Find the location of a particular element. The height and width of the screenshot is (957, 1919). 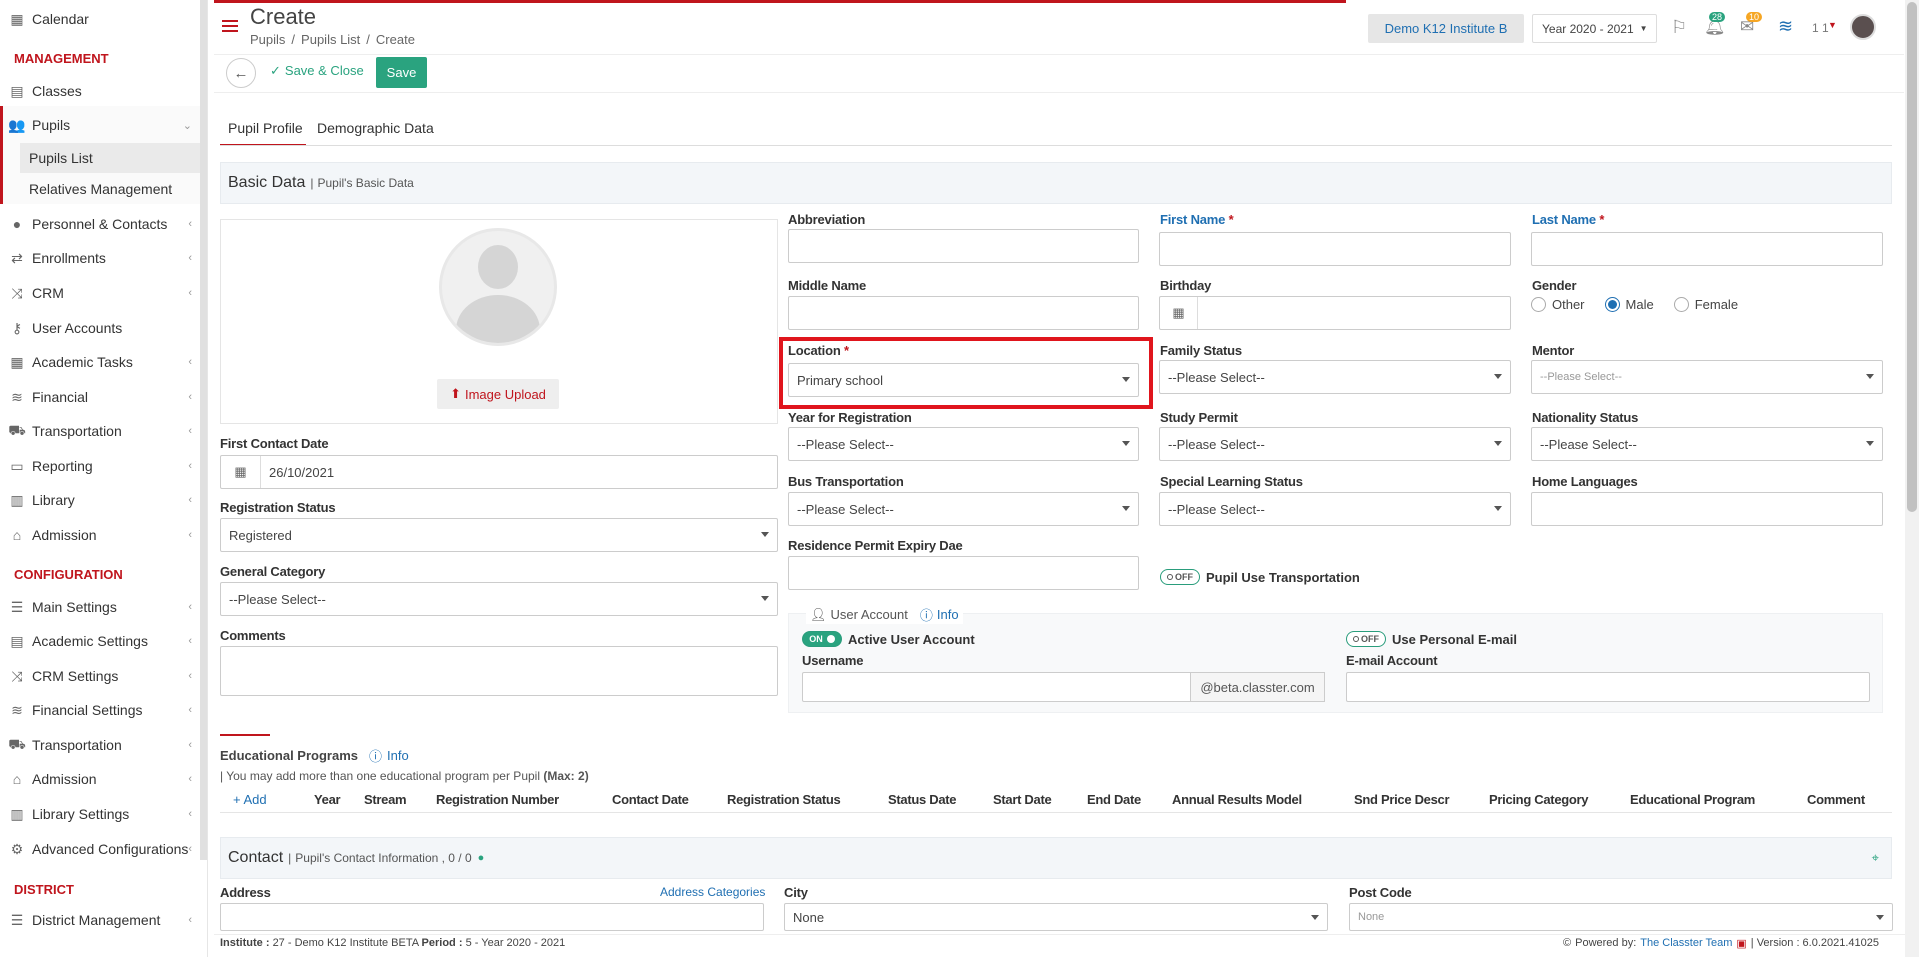

col-annual-results-model: Annual Results Model is located at coordinates (1237, 799).